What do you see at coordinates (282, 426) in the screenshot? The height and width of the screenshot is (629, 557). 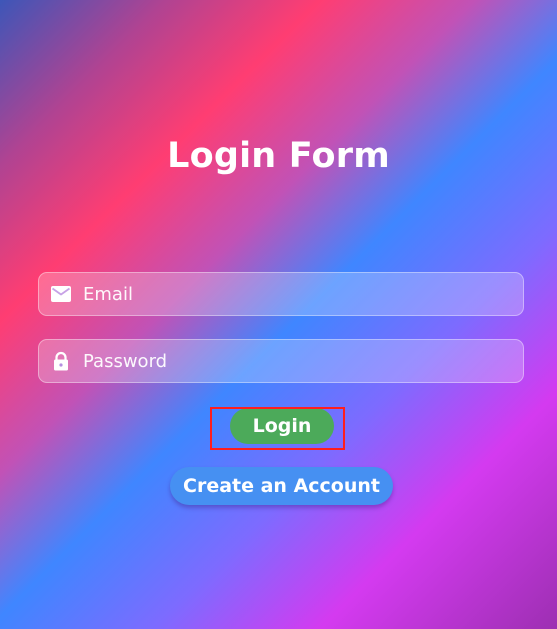 I see `login-button: Login` at bounding box center [282, 426].